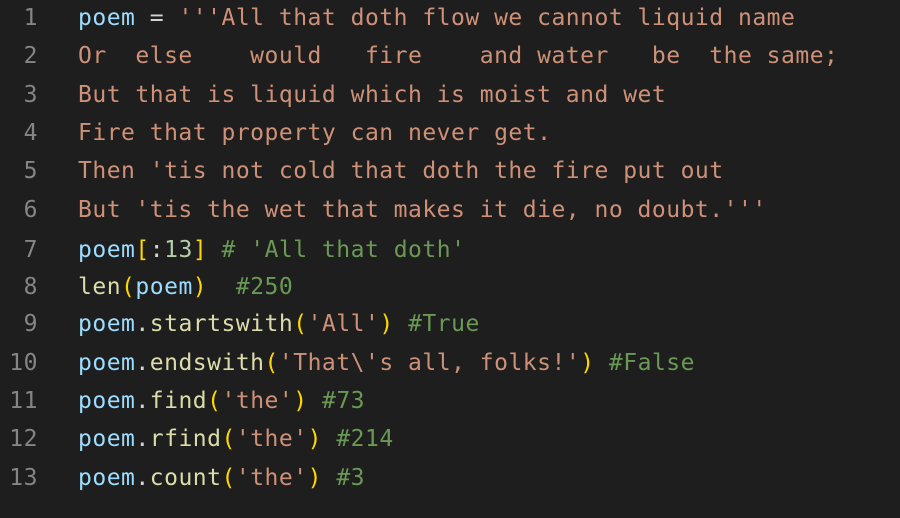 This screenshot has width=900, height=518. What do you see at coordinates (30, 171) in the screenshot?
I see `line-number: 5` at bounding box center [30, 171].